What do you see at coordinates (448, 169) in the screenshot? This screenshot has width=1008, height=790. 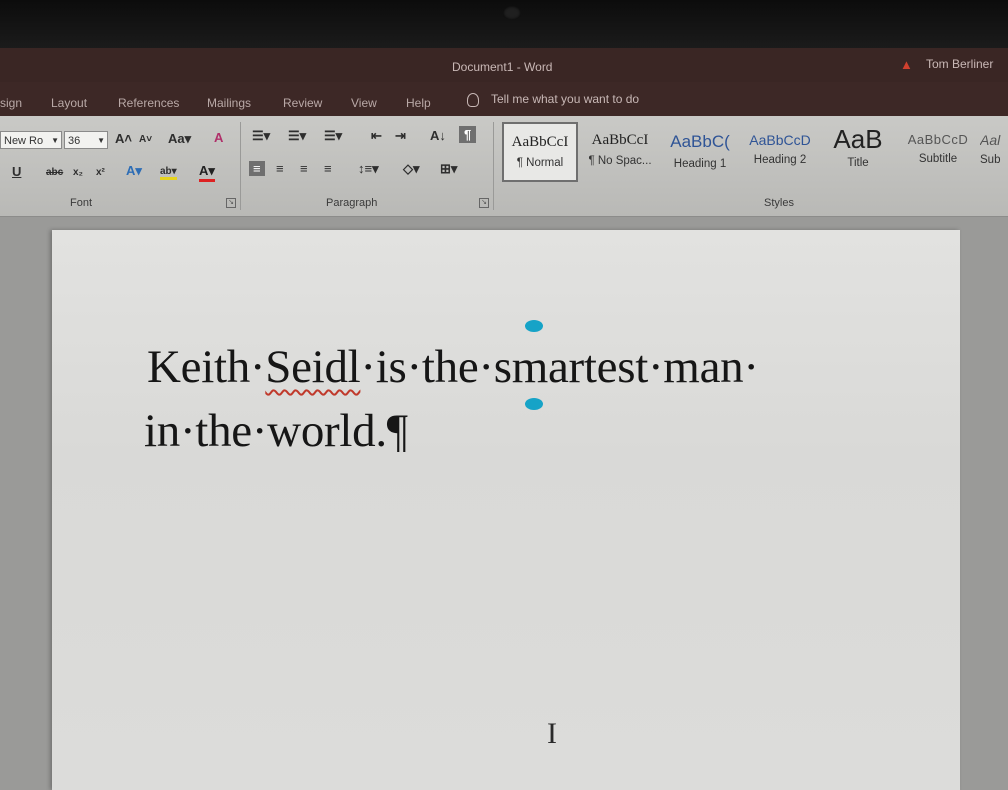 I see `borders-icon: ⊞▾` at bounding box center [448, 169].